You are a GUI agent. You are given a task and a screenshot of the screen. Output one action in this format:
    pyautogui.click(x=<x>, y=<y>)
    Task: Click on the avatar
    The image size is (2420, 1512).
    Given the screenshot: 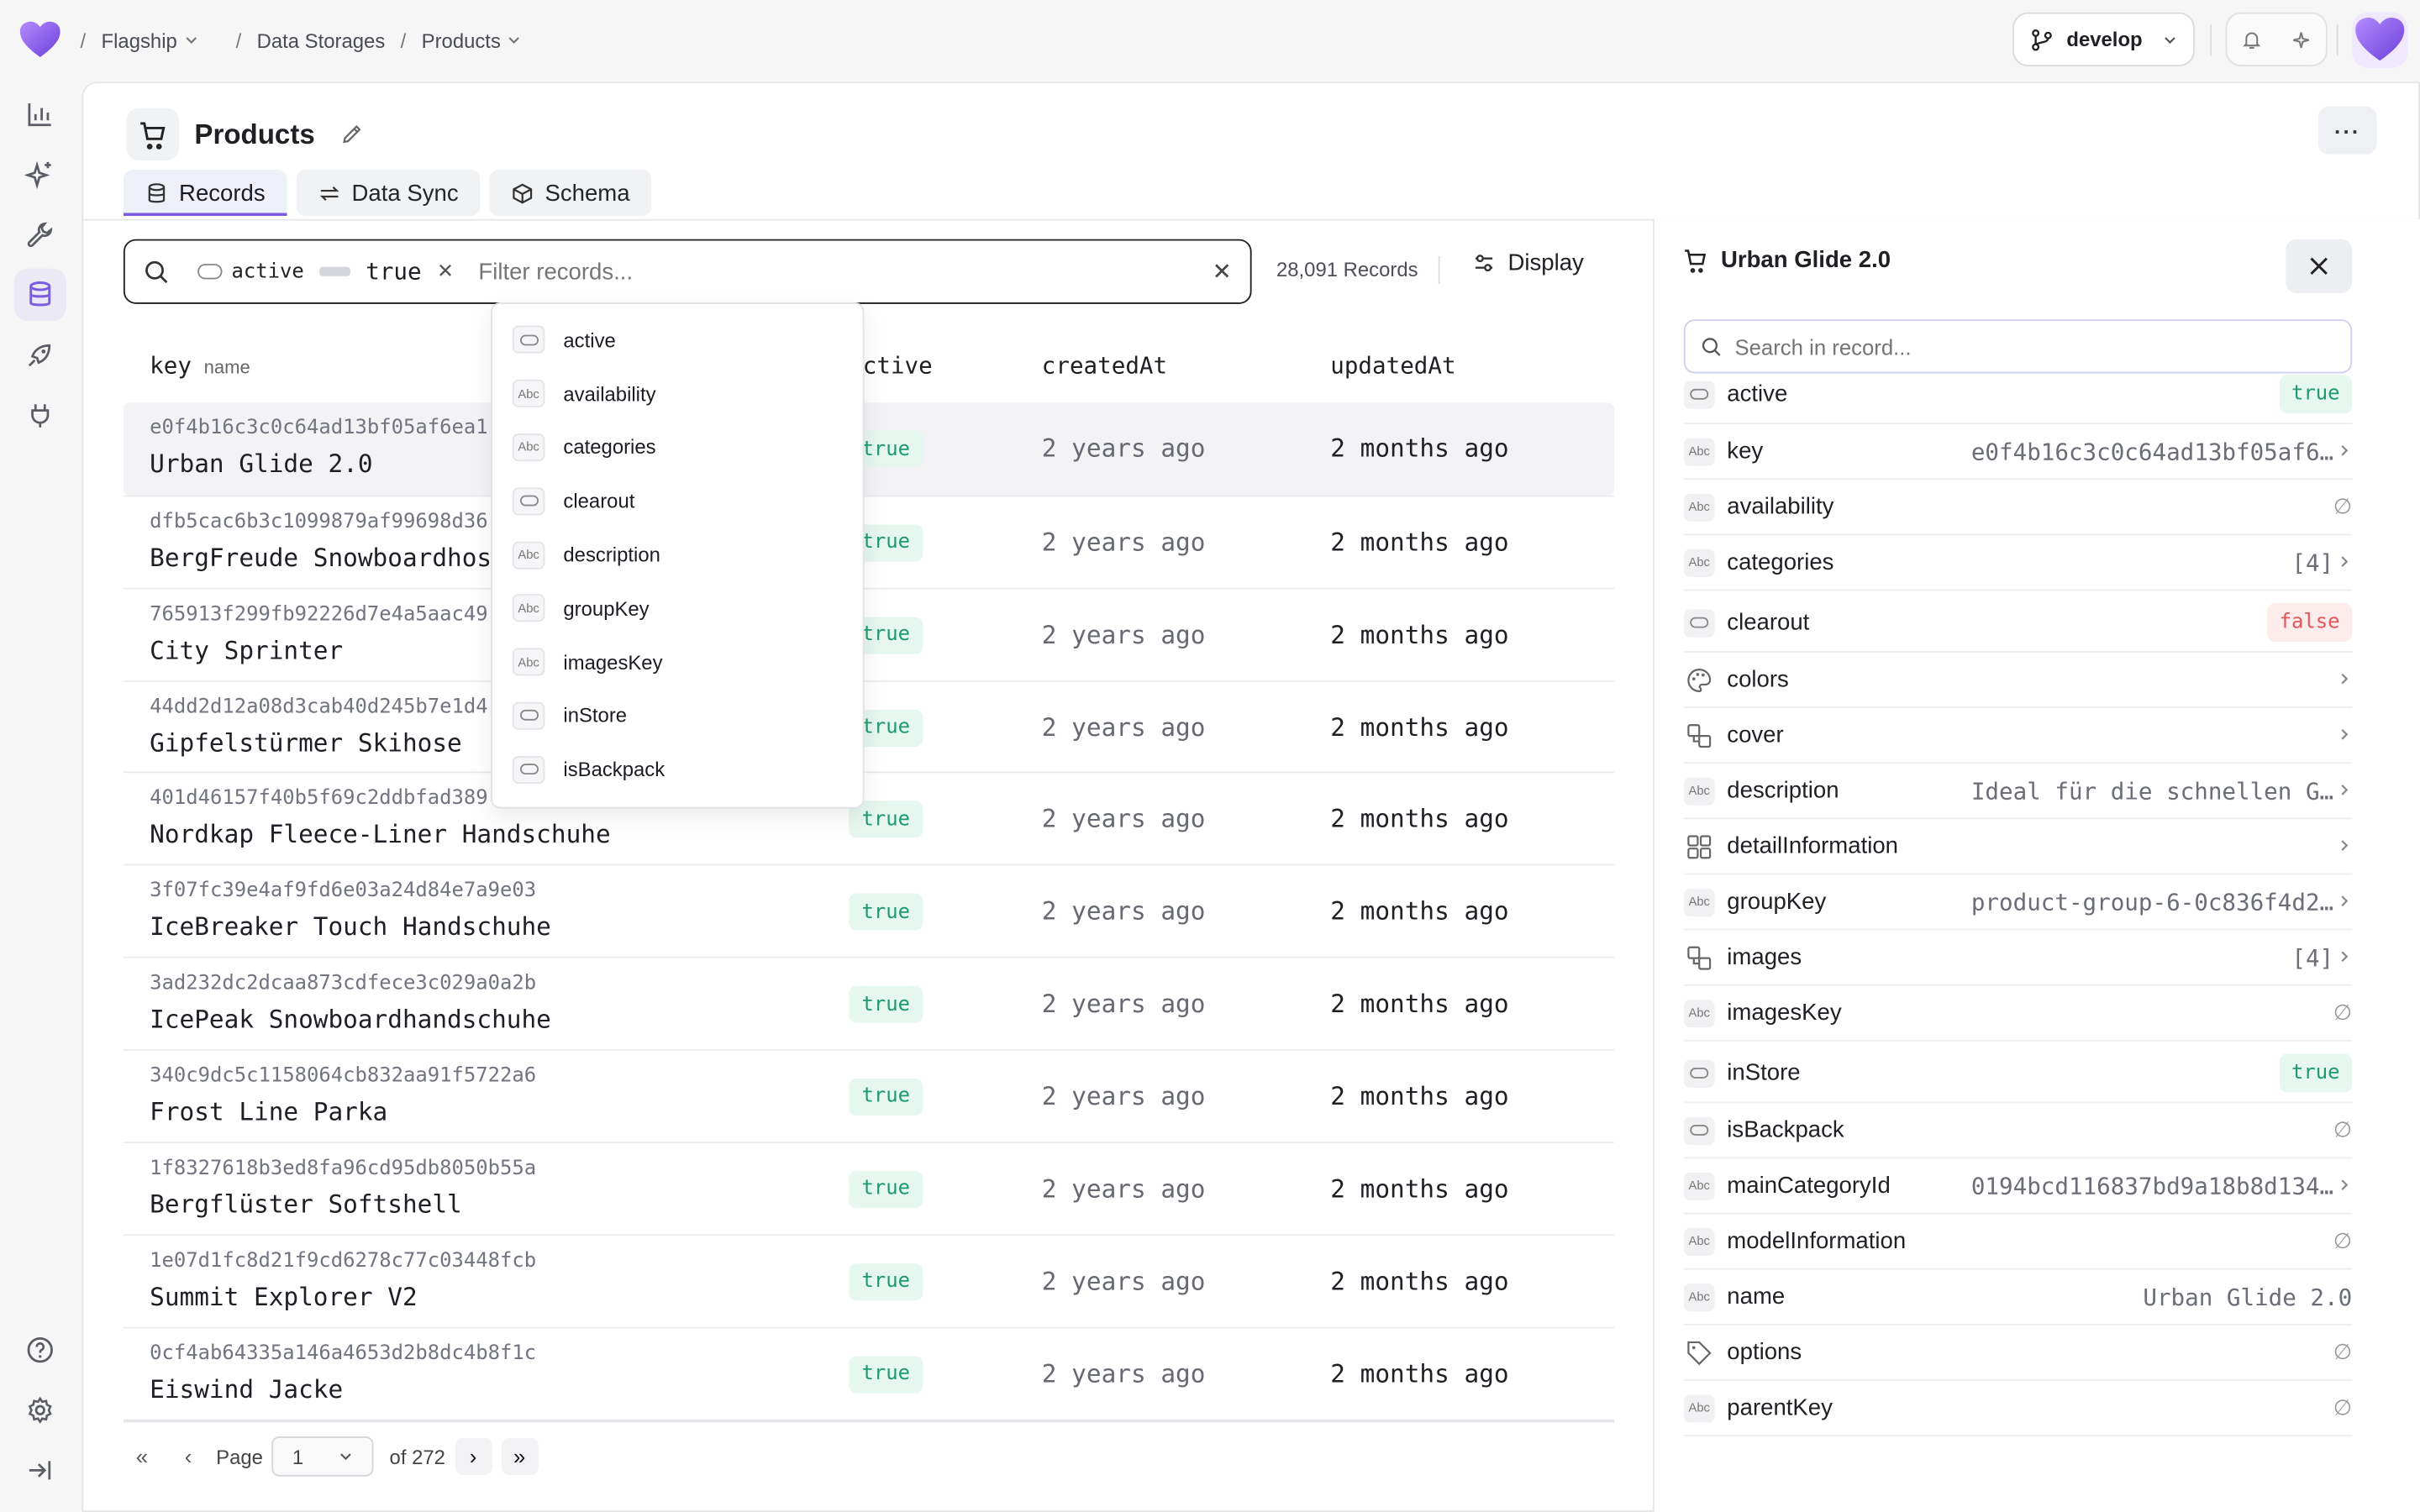 What is the action you would take?
    pyautogui.click(x=2380, y=40)
    